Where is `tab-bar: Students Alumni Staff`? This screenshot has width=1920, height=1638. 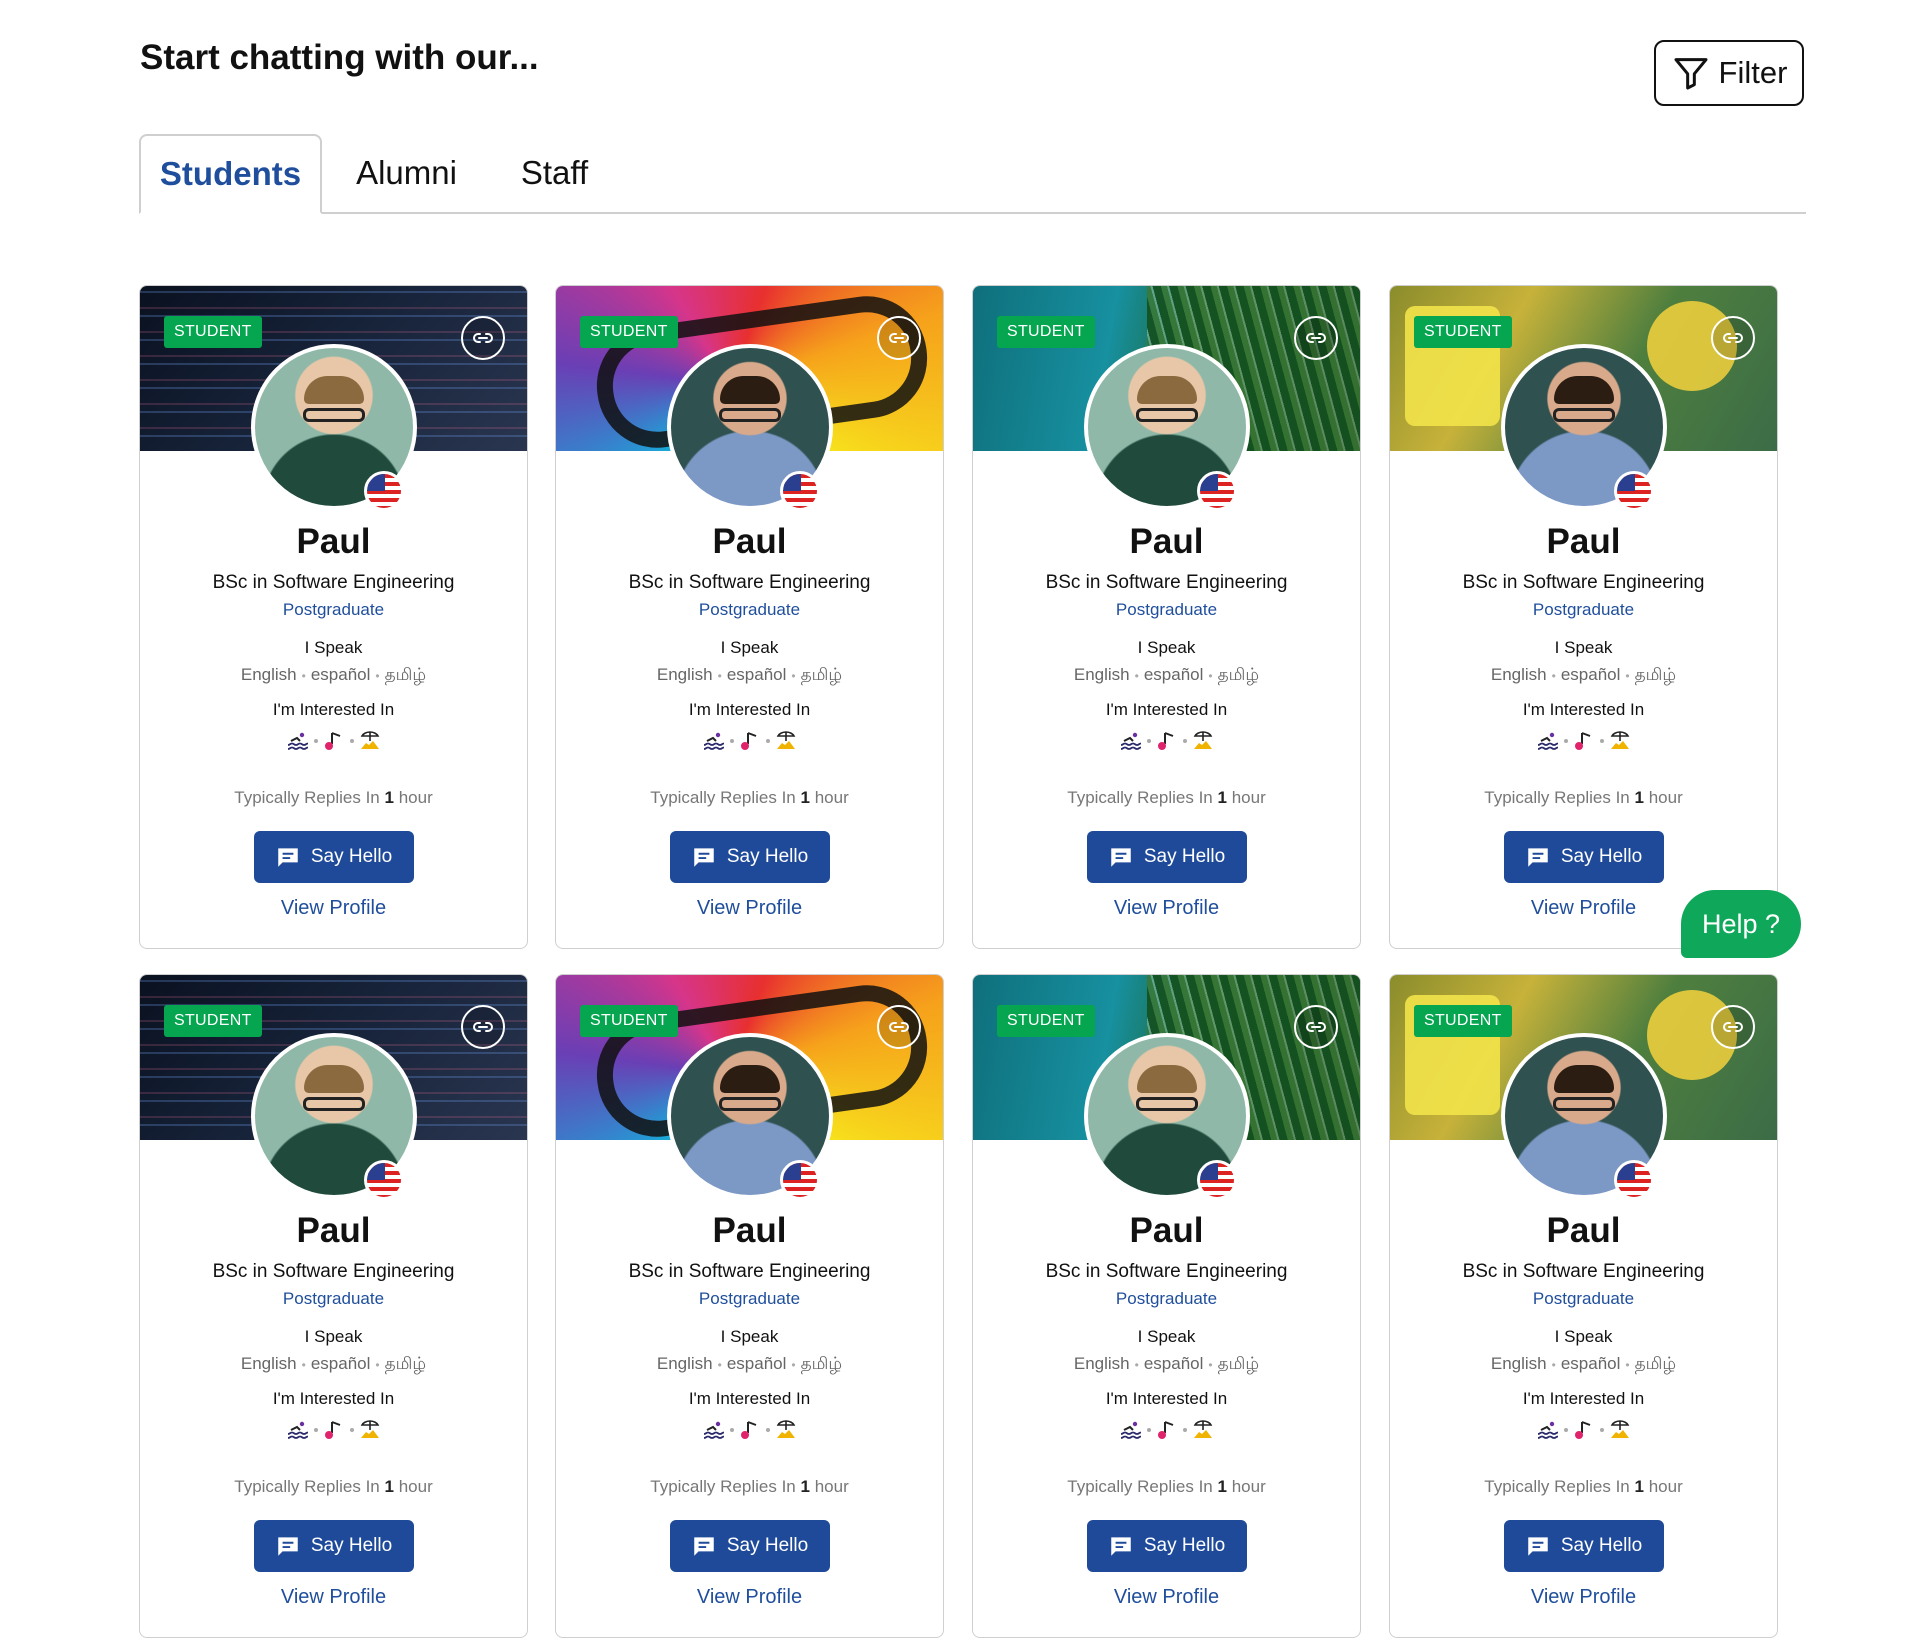
tab-bar: Students Alumni Staff is located at coordinates (972, 174).